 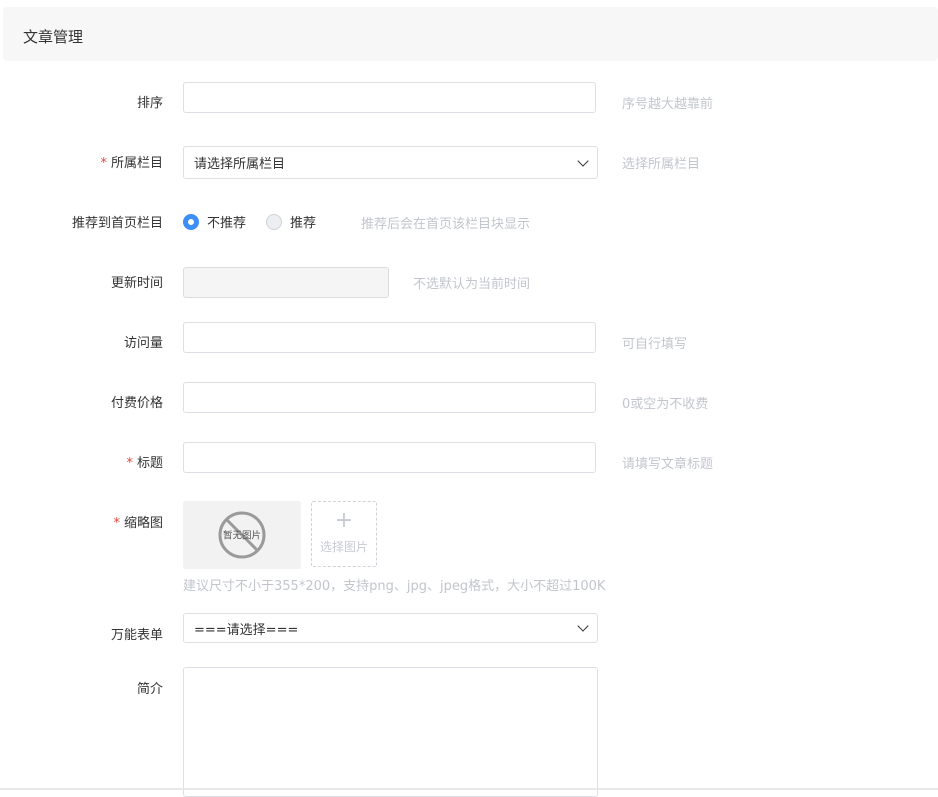 I want to click on update-time-label: 更新时间, so click(x=136, y=283).